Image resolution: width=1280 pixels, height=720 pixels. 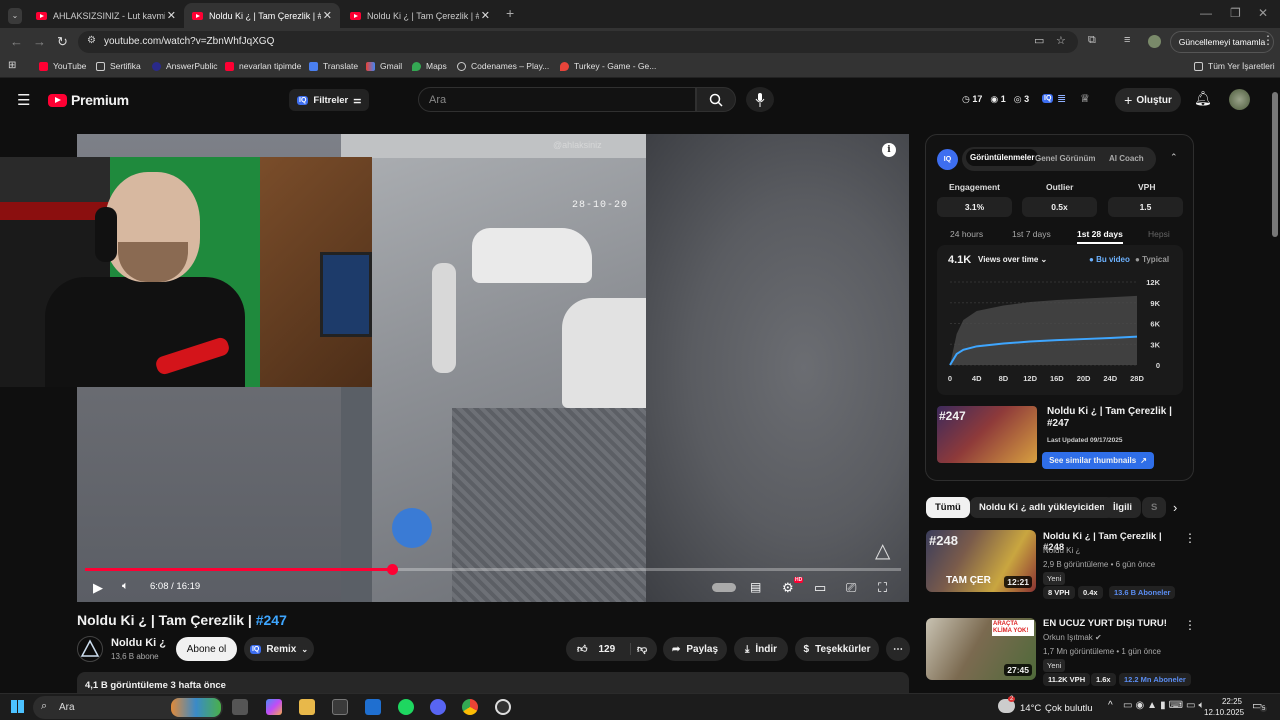 I want to click on related-channel: Orkun Işıtmak ✔, so click(x=1072, y=637).